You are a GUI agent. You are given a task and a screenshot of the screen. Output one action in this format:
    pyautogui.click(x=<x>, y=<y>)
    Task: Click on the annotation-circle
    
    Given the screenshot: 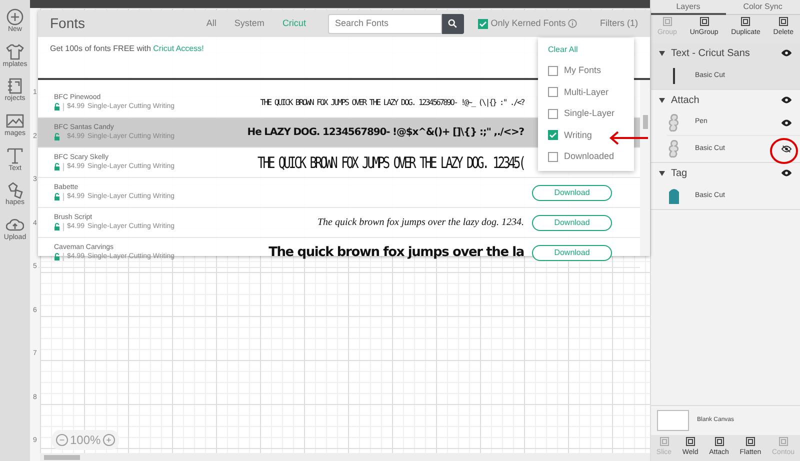 What is the action you would take?
    pyautogui.click(x=784, y=151)
    